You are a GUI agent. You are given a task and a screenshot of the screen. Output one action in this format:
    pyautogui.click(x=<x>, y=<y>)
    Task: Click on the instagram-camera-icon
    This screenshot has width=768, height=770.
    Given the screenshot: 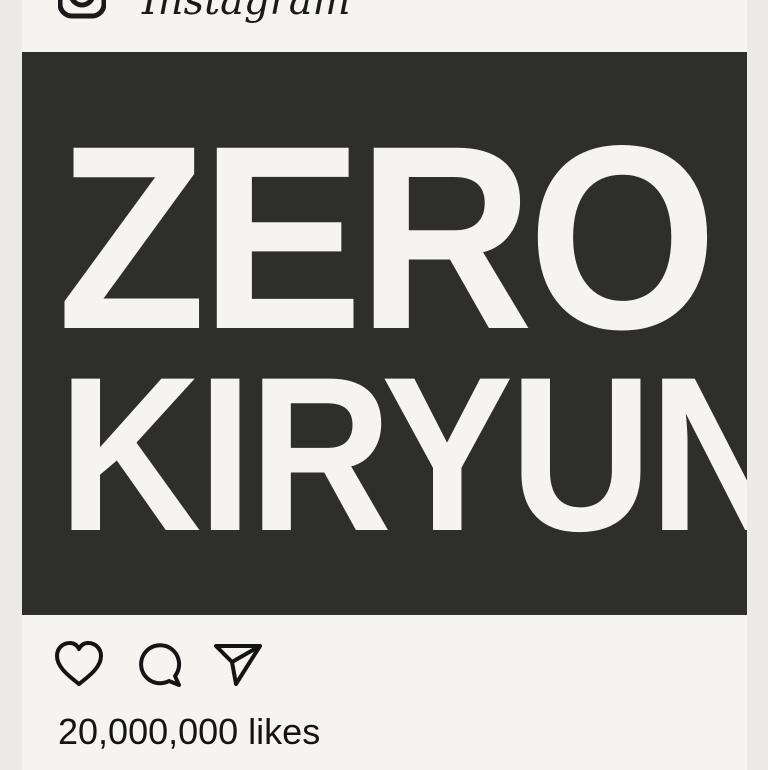 What is the action you would take?
    pyautogui.click(x=82, y=11)
    